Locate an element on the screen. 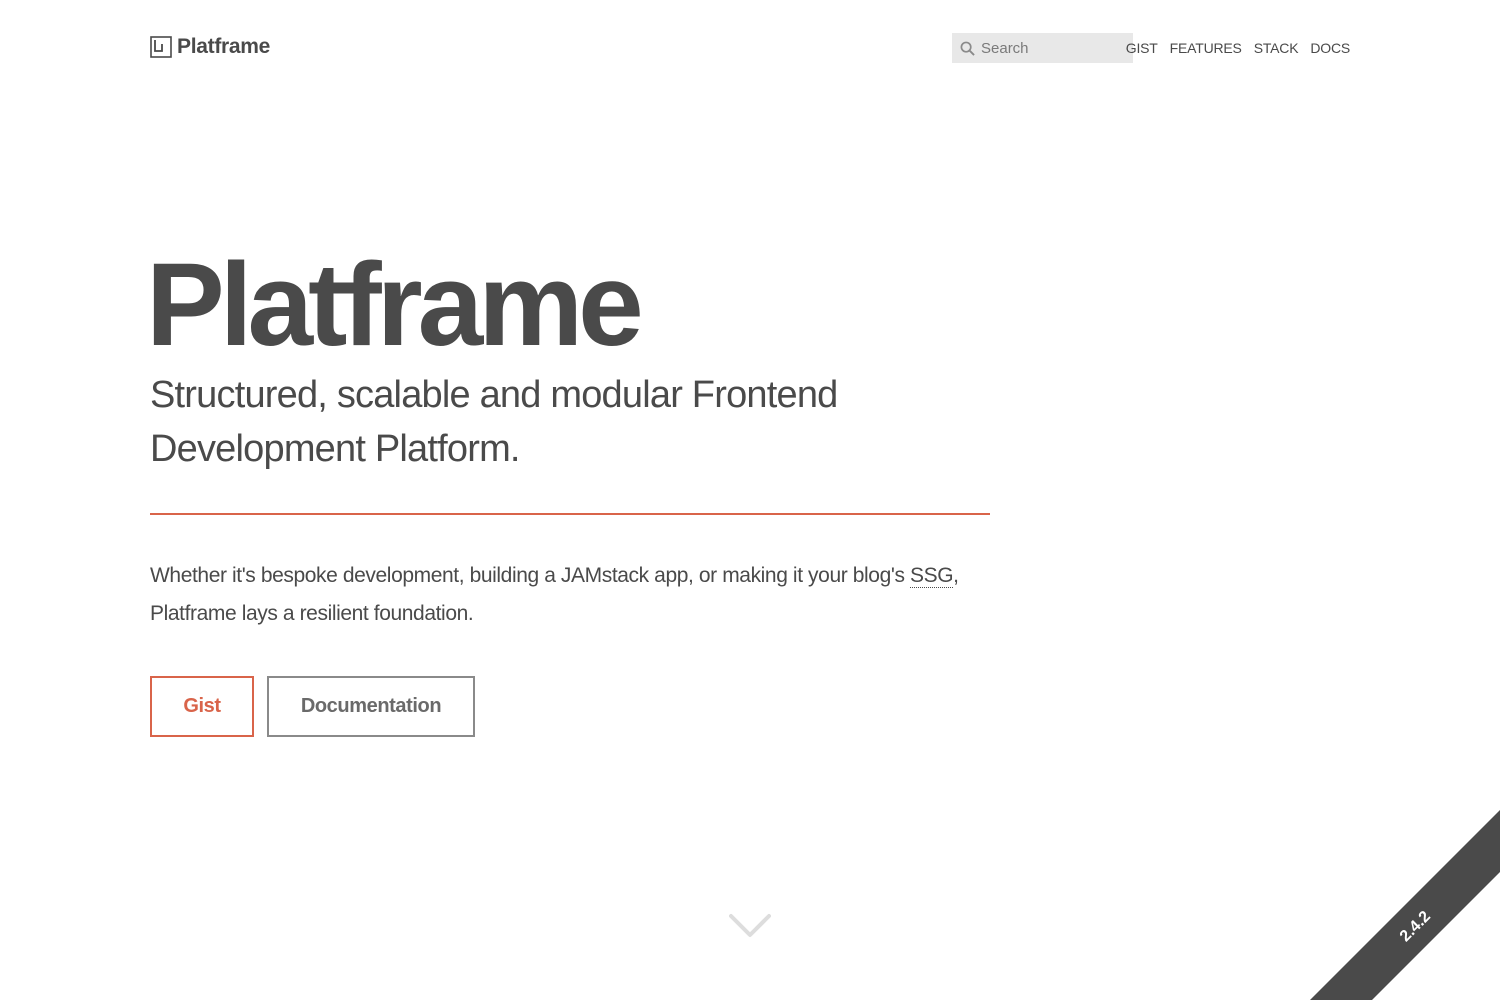  search-box is located at coordinates (1042, 48).